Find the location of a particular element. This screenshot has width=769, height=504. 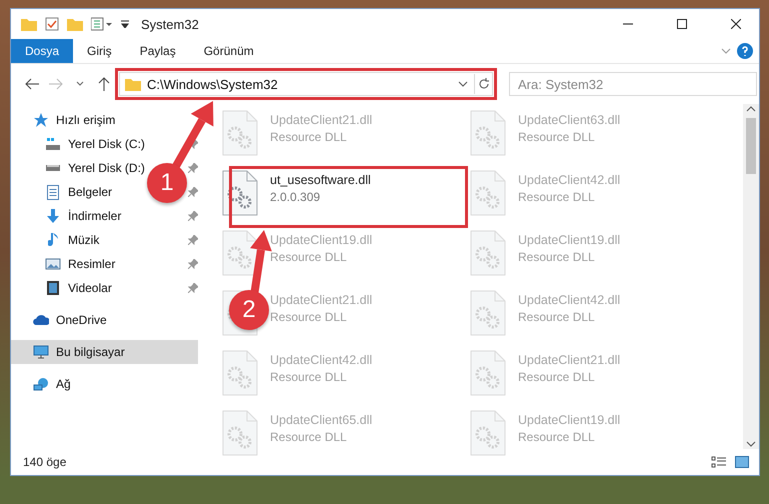

file-name: ut_usesoftware.dll is located at coordinates (320, 180).